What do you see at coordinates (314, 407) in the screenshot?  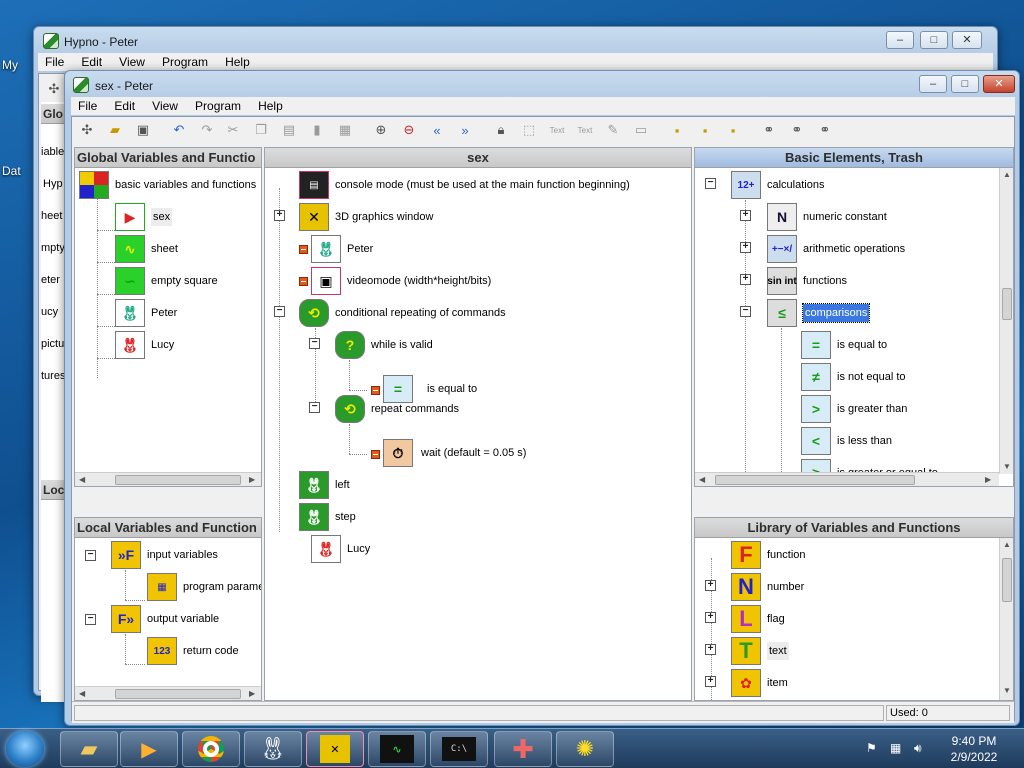 I see `collapse-repeat-commands: −` at bounding box center [314, 407].